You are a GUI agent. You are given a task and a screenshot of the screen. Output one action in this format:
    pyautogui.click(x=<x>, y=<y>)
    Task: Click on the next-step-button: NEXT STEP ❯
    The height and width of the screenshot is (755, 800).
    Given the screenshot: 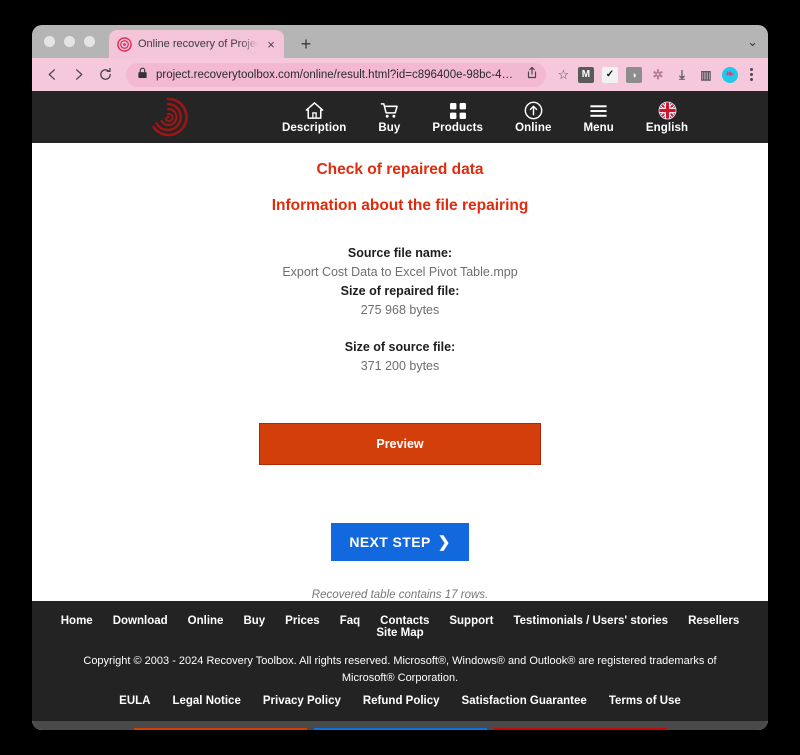 What is the action you would take?
    pyautogui.click(x=400, y=542)
    